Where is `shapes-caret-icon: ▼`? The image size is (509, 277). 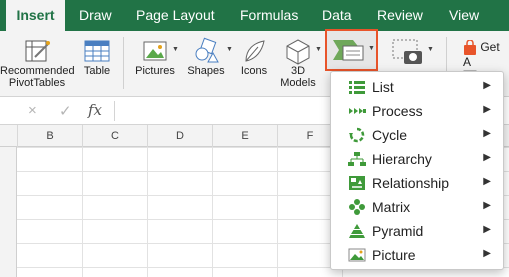
shapes-caret-icon: ▼ is located at coordinates (229, 49).